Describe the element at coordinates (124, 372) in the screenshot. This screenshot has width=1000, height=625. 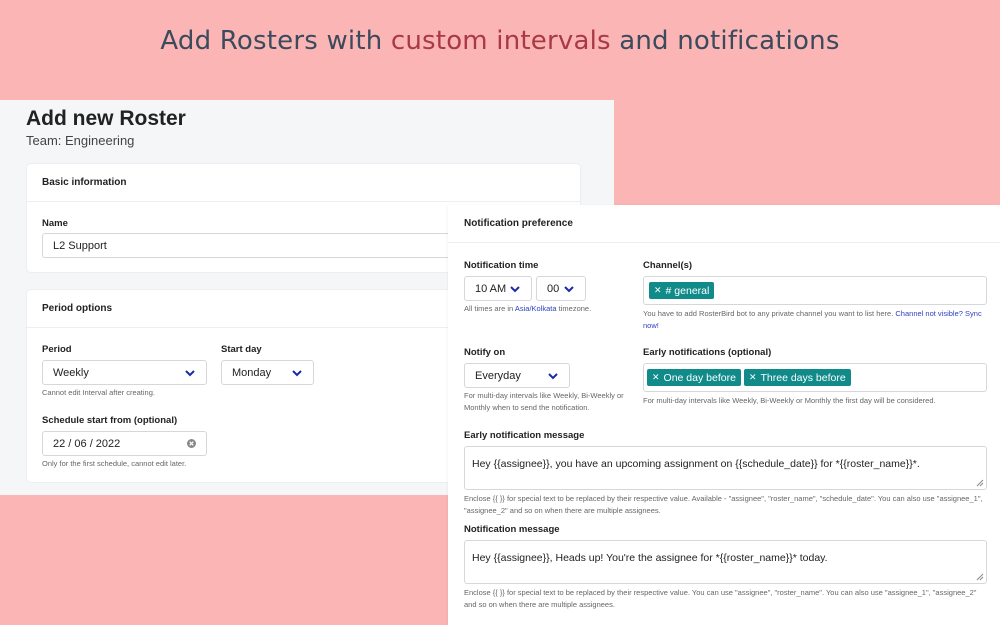
I see `period-select: Weekly` at that location.